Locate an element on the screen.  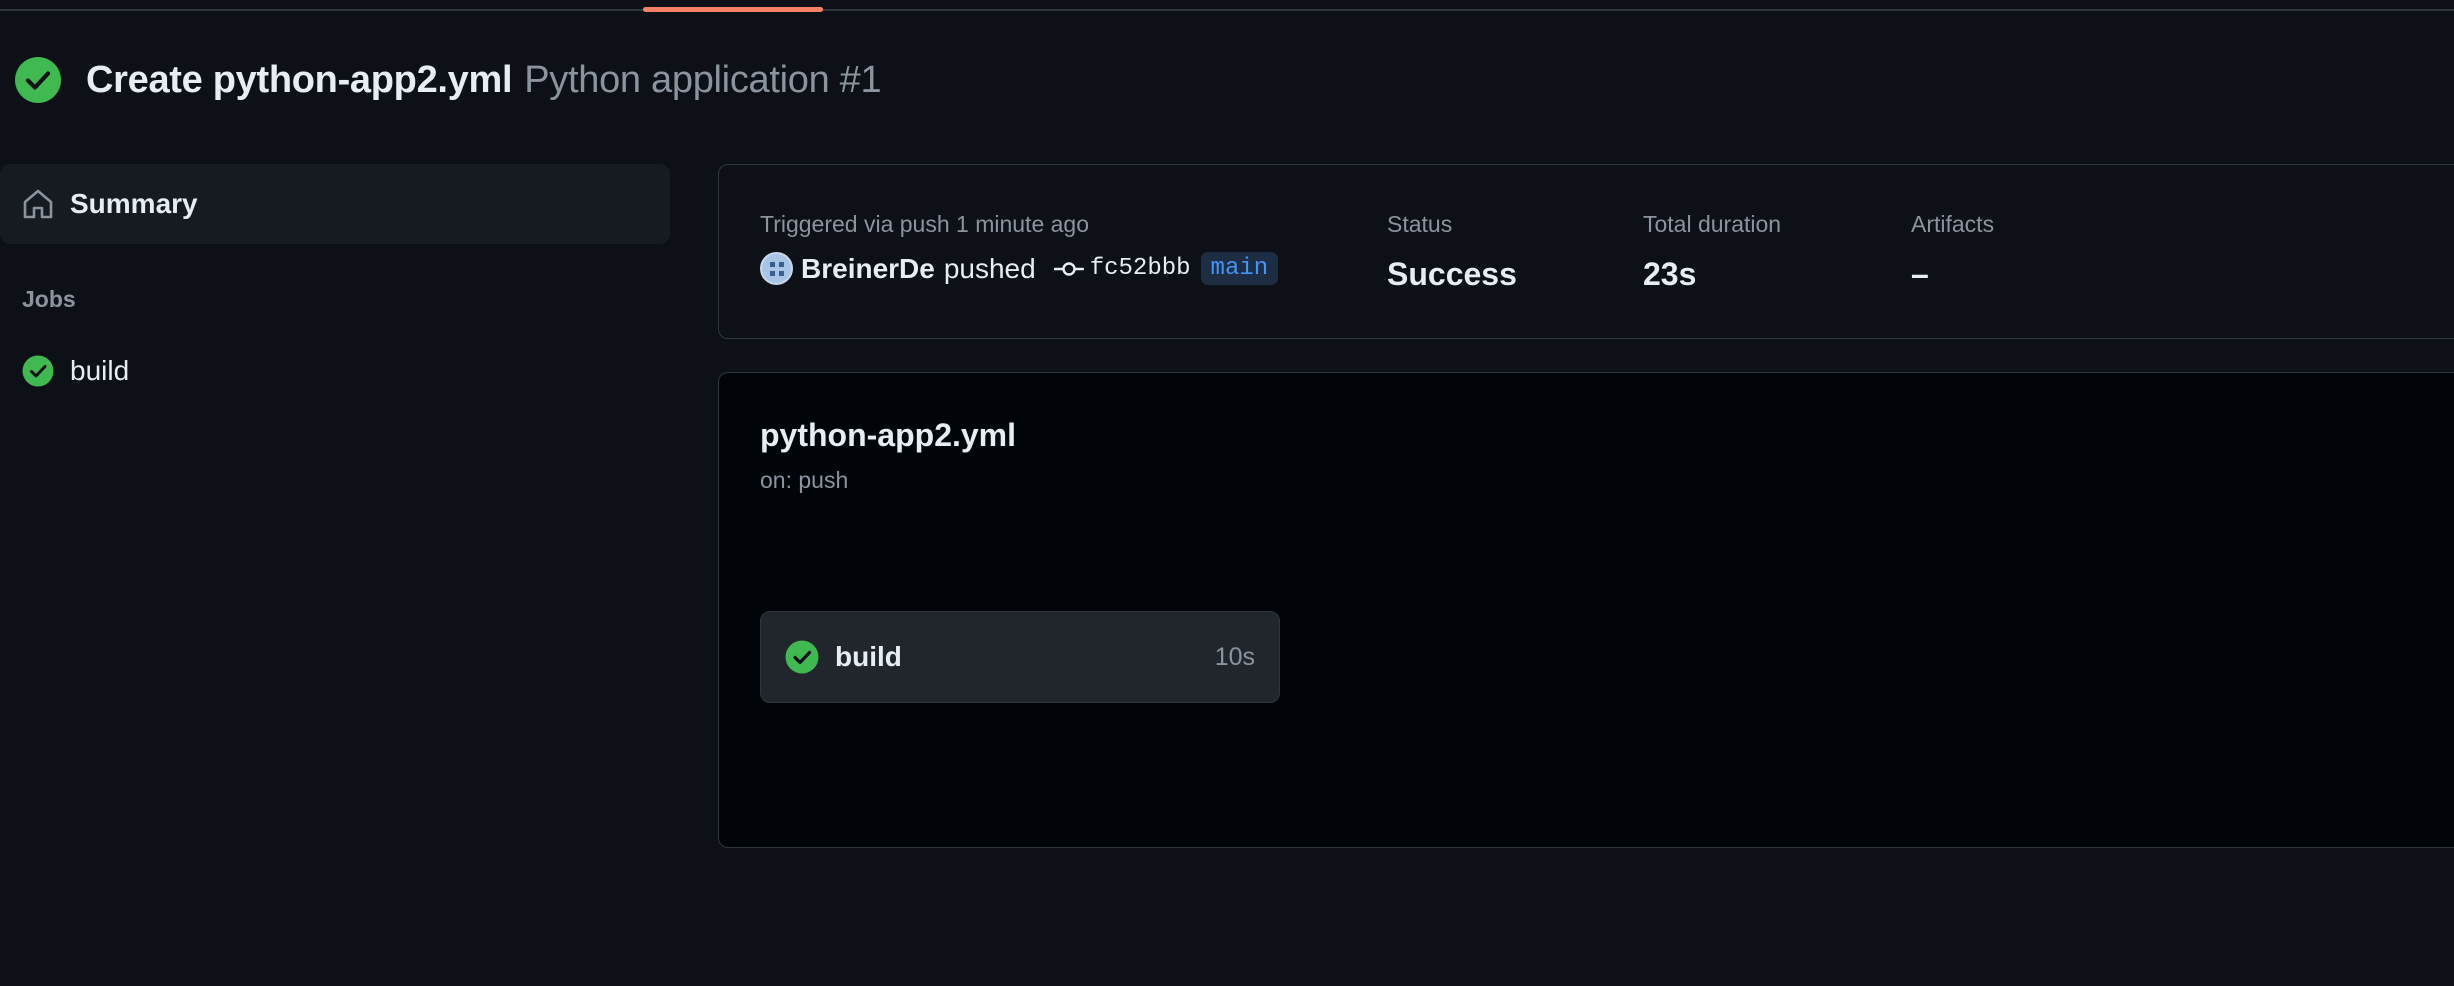
job-node-duration: 10s is located at coordinates (1234, 656).